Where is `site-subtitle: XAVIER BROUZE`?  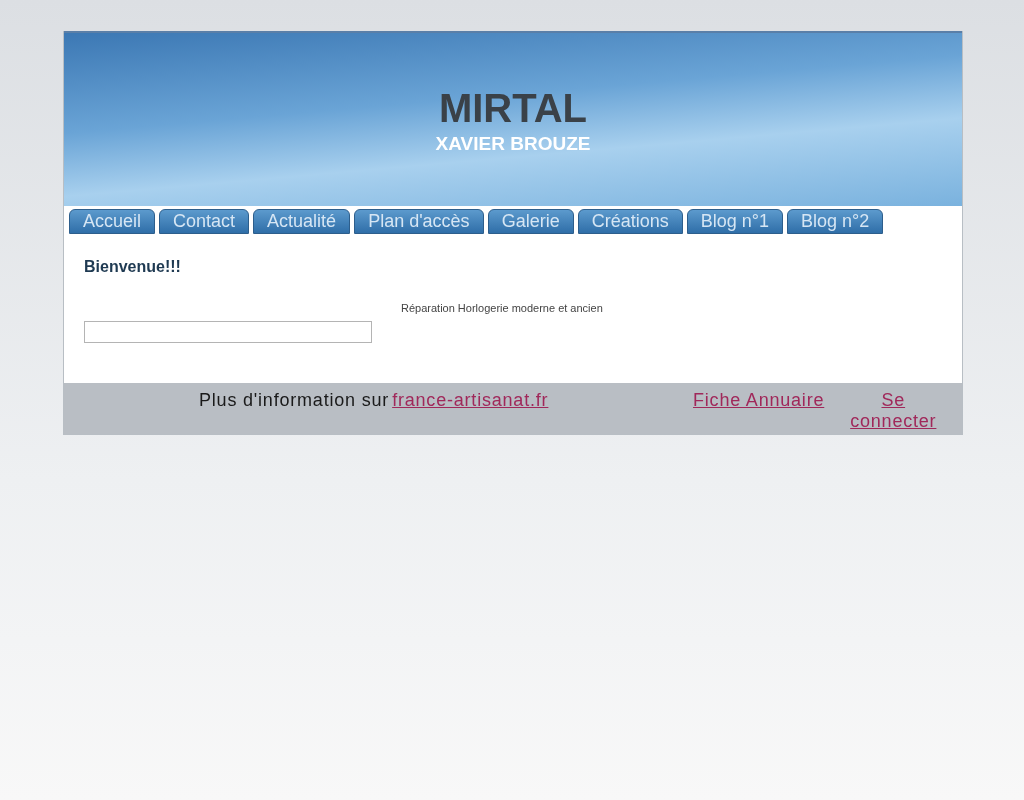
site-subtitle: XAVIER BROUZE is located at coordinates (513, 144).